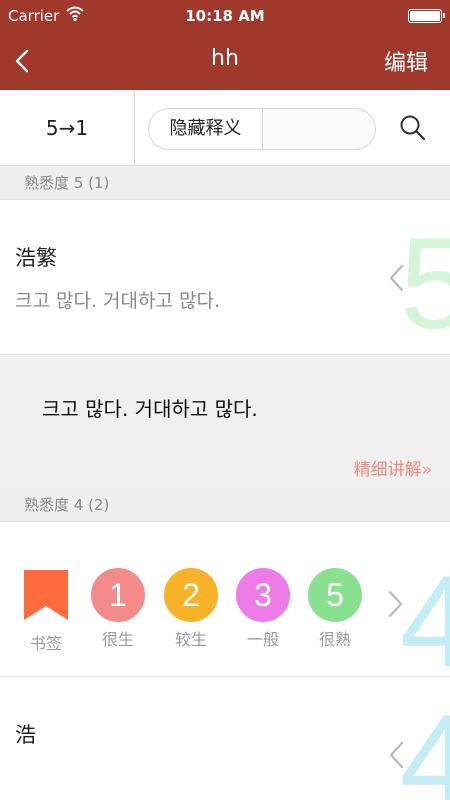  Describe the element at coordinates (117, 301) in the screenshot. I see `word-meaning: 크고 많다. 거대하고 많다.` at that location.